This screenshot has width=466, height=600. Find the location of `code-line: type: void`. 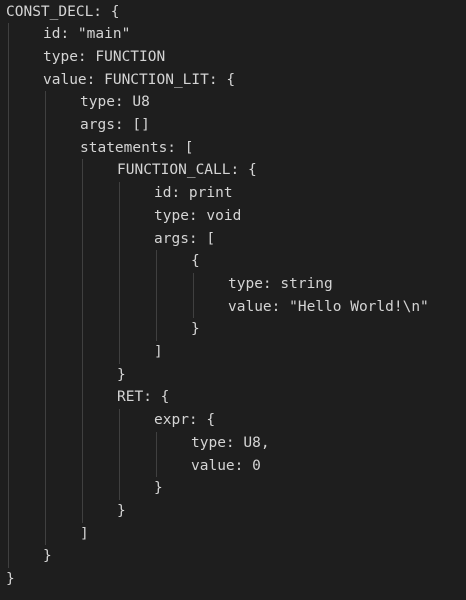

code-line: type: void is located at coordinates (198, 215).